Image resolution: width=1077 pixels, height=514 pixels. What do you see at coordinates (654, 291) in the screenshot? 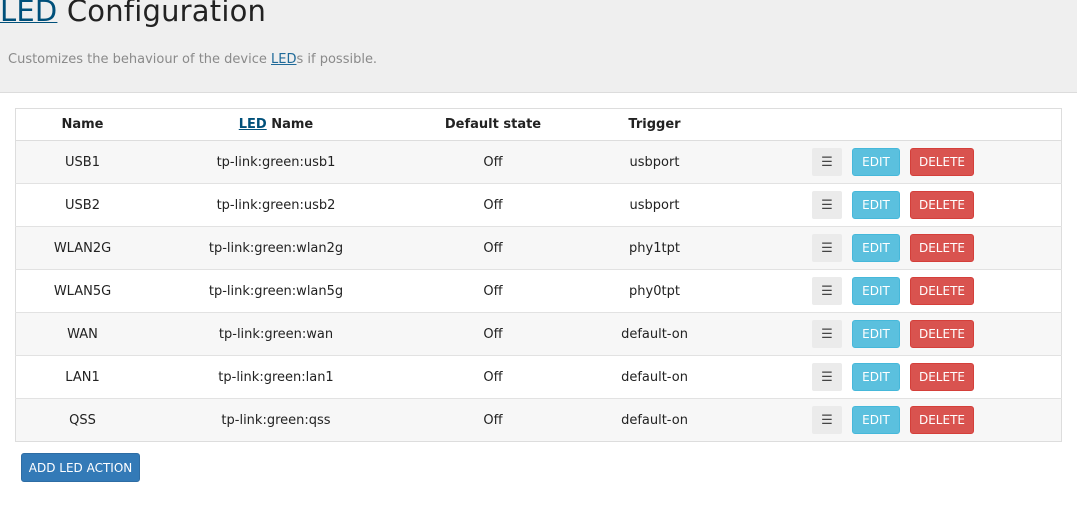
I see `cell-trigger: phy0tpt` at bounding box center [654, 291].